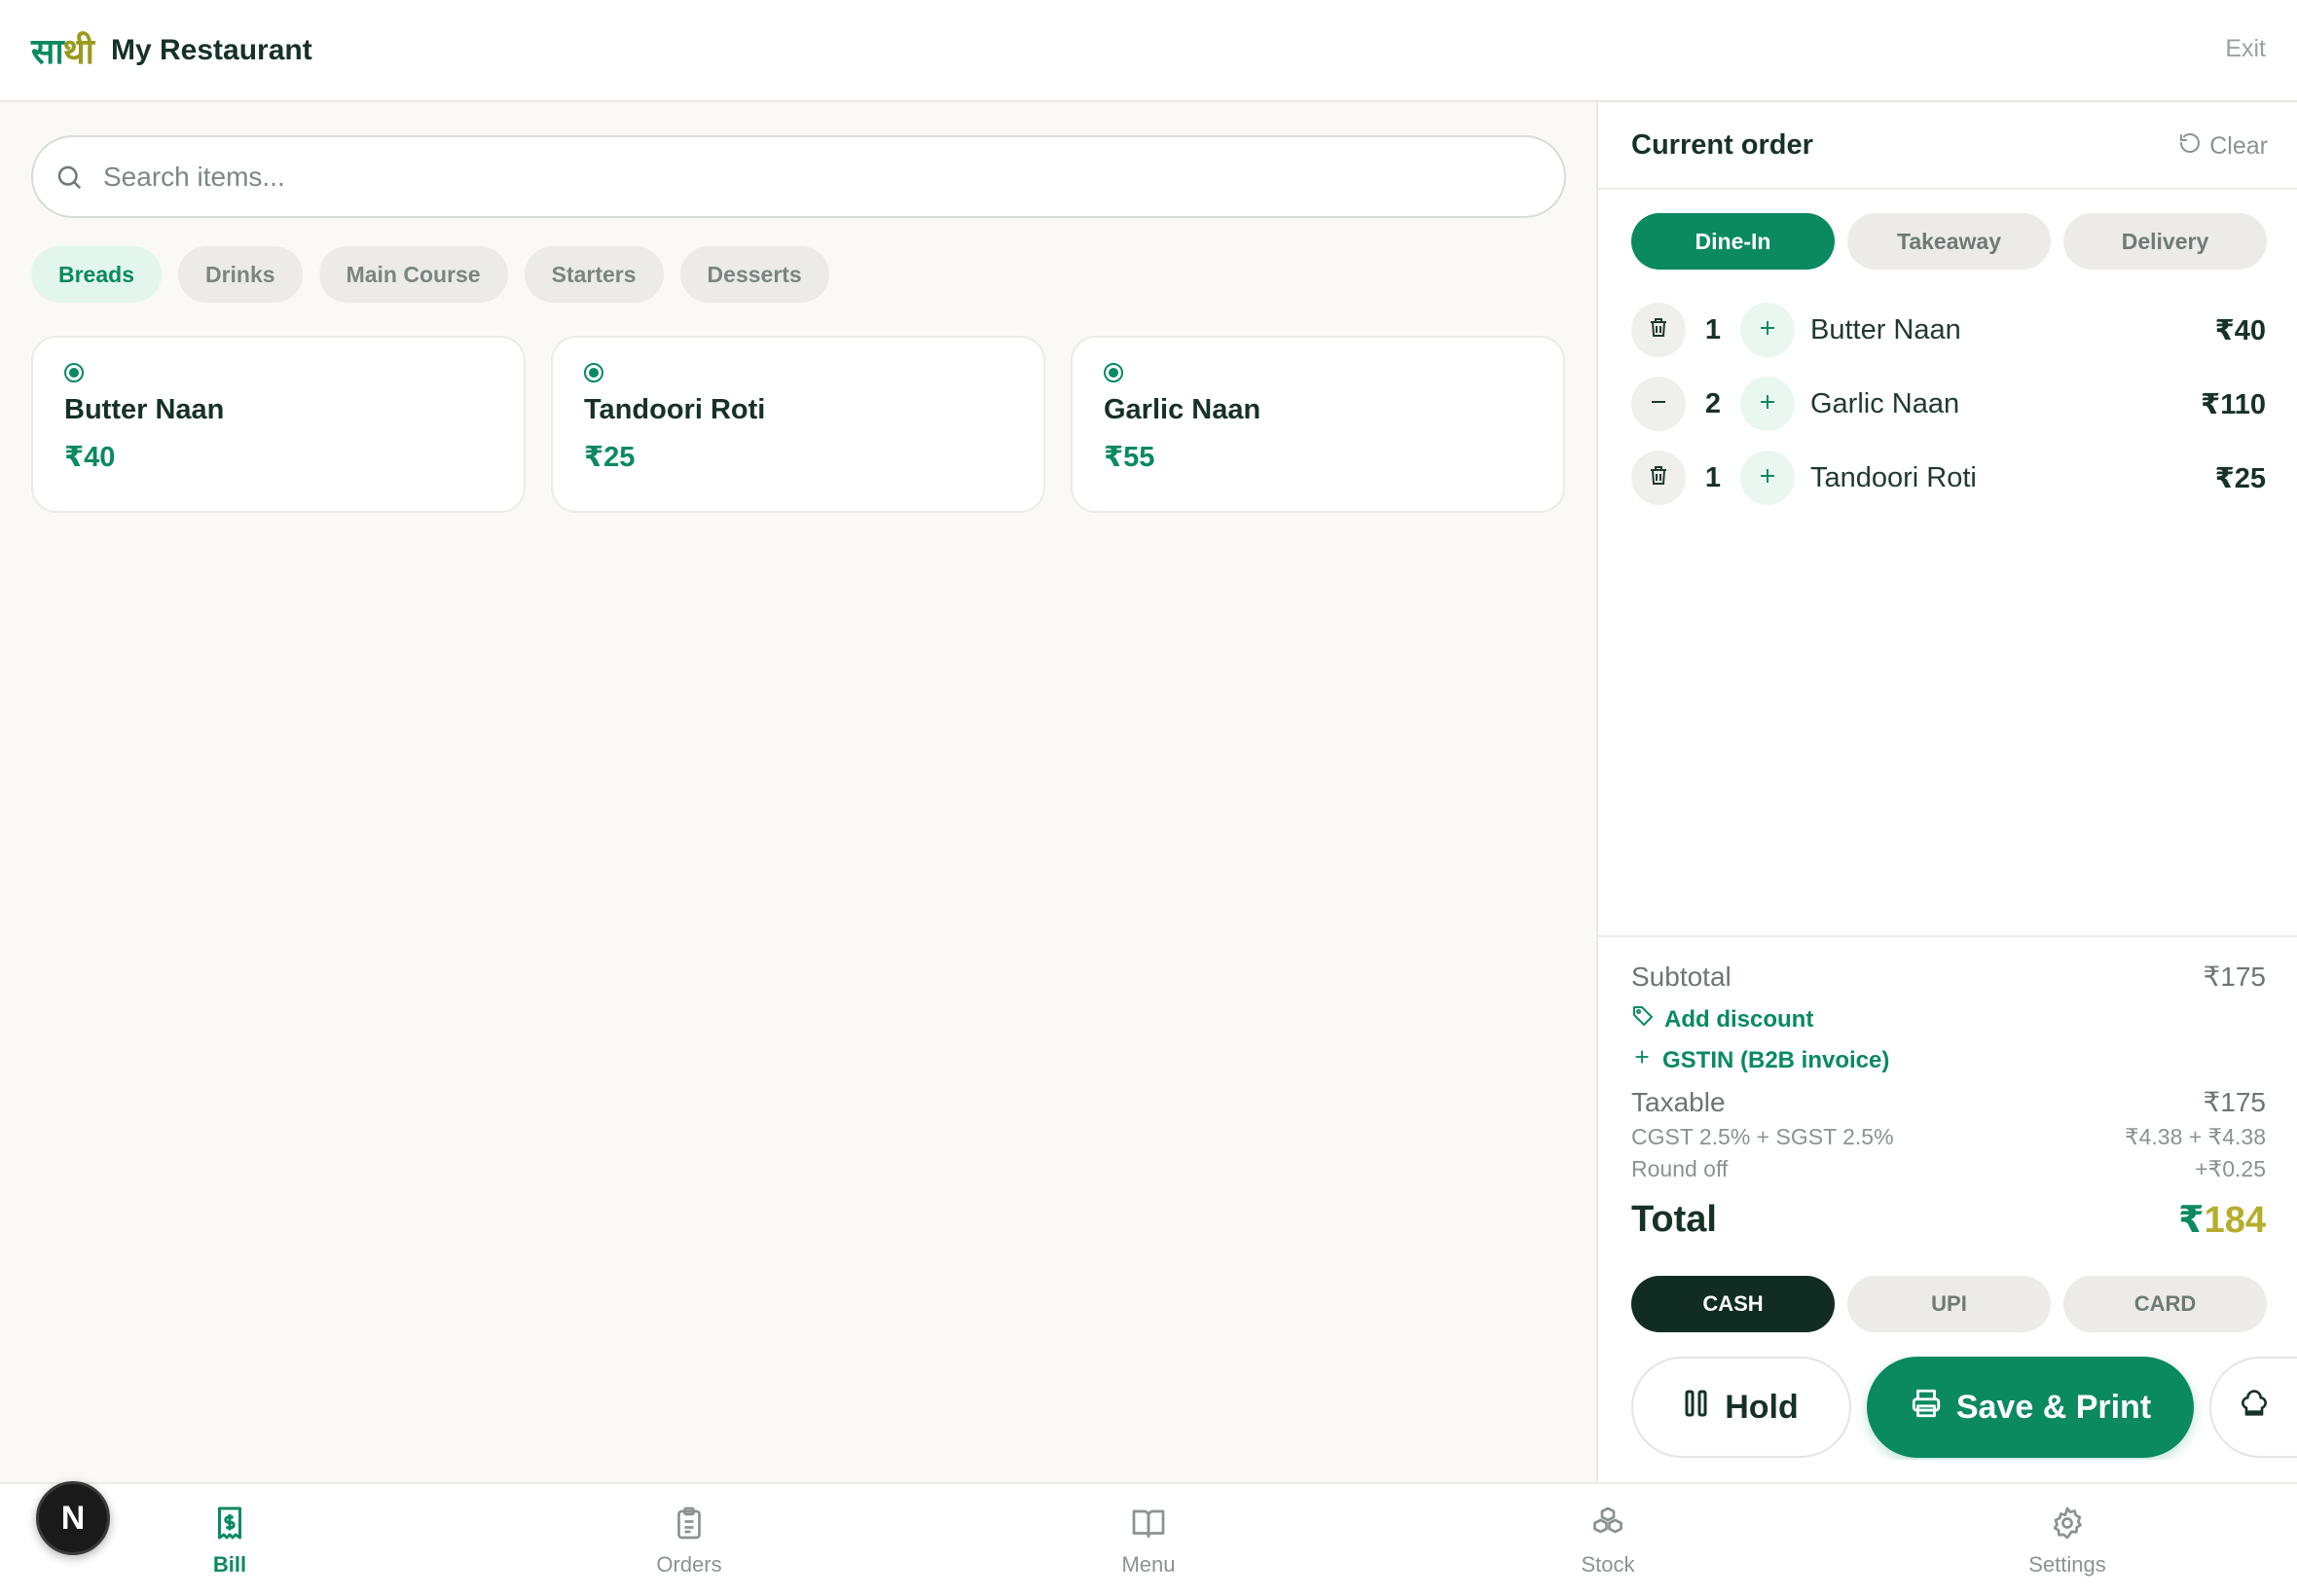  I want to click on tag-icon, so click(1643, 1019).